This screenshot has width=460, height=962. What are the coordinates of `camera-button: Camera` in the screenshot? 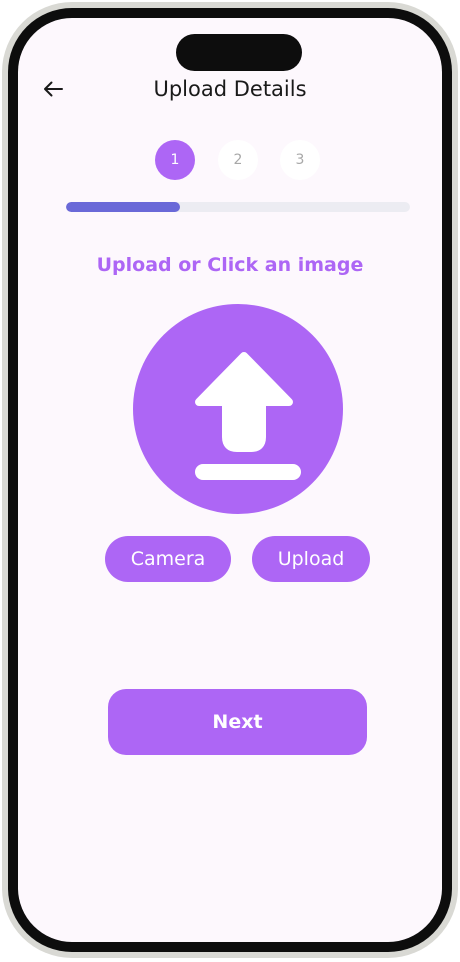 It's located at (168, 559).